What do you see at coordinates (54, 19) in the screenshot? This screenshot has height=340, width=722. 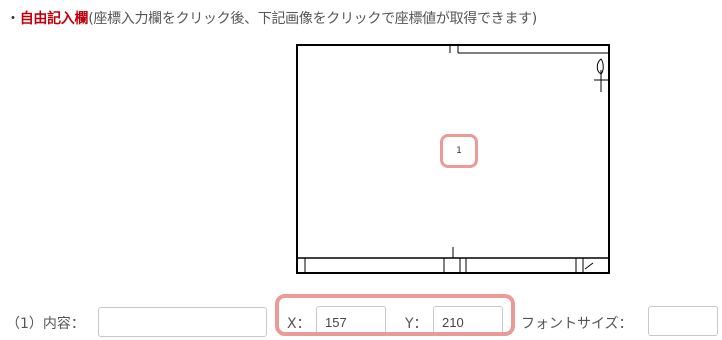 I see `section-title: 自由記入欄` at bounding box center [54, 19].